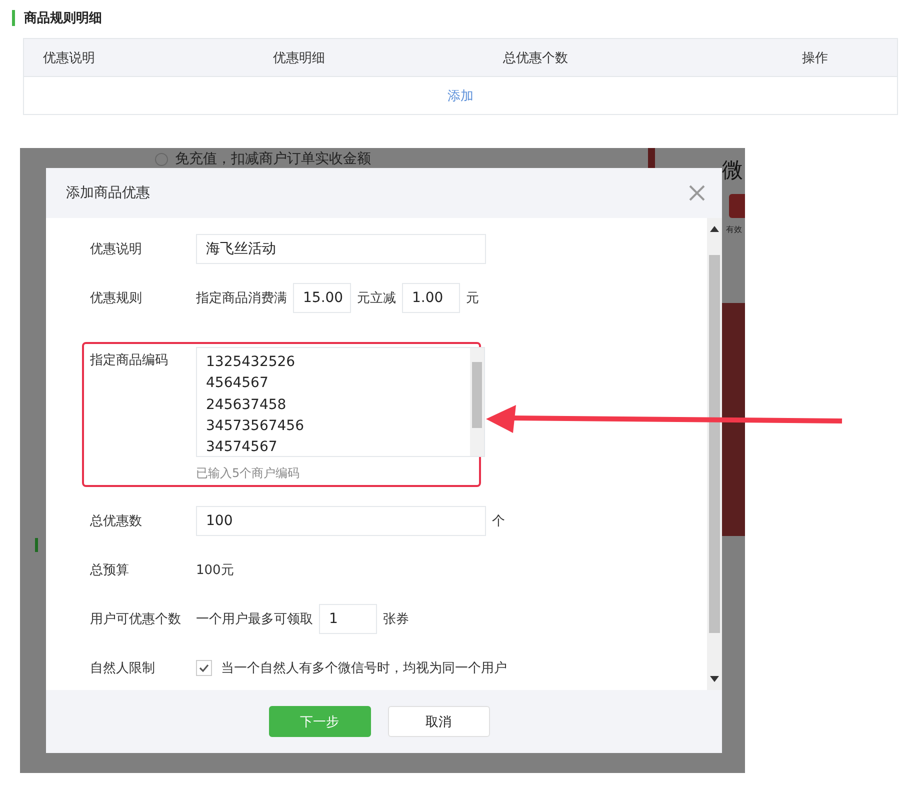 This screenshot has width=909, height=801. What do you see at coordinates (364, 668) in the screenshot?
I see `checkbox-label: 当一个自然人有多个微信号时，均视为同一个用户` at bounding box center [364, 668].